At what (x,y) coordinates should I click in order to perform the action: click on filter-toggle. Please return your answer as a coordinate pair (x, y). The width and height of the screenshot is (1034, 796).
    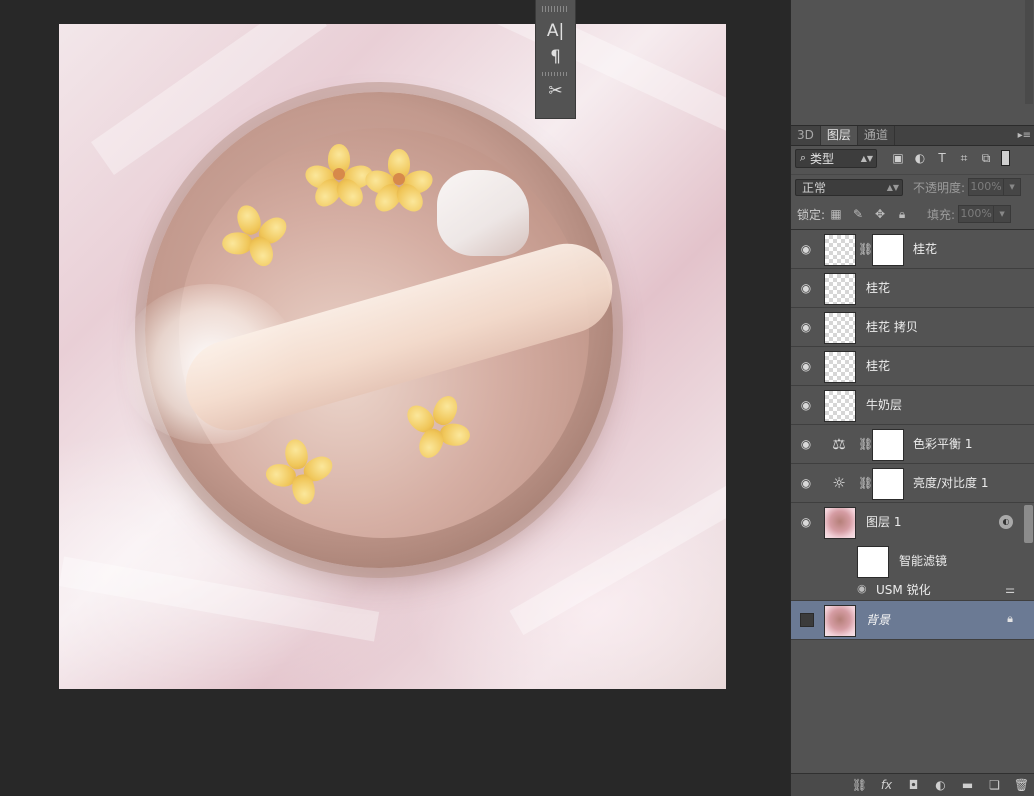
    Looking at the image, I should click on (1005, 158).